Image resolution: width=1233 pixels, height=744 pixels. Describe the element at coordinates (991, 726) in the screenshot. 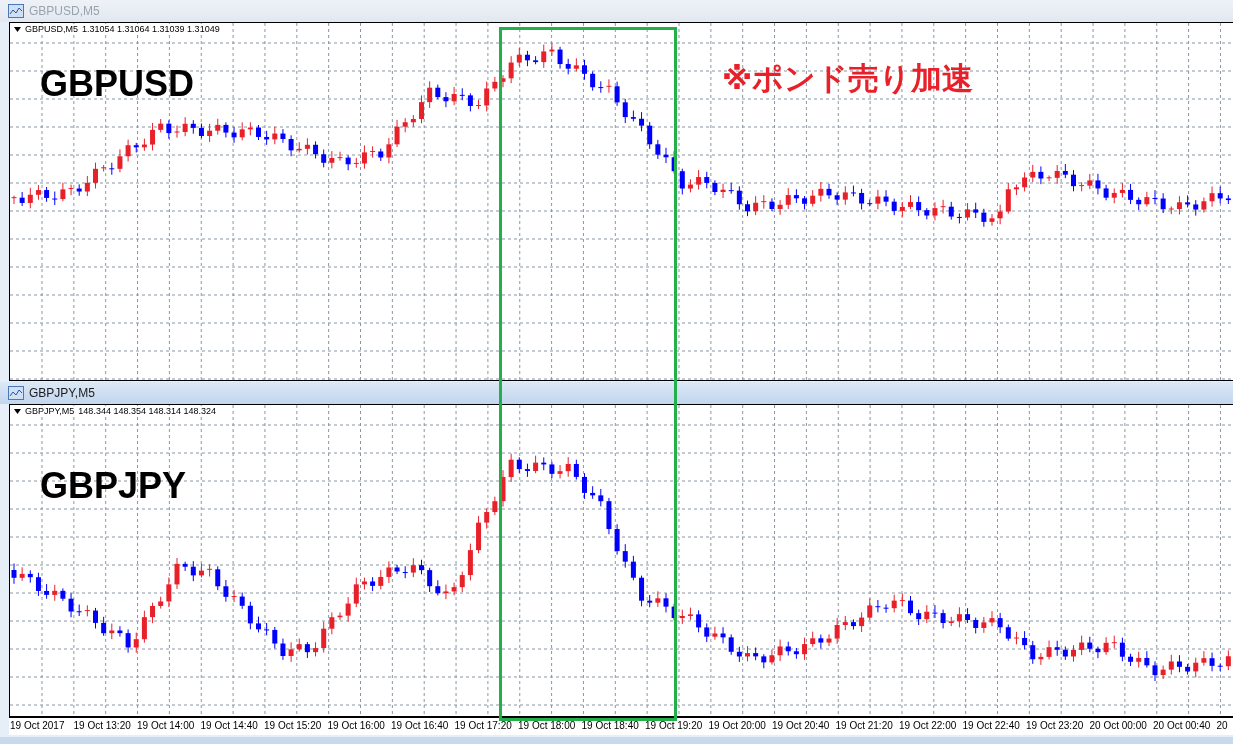

I see `time-axis-label: 19 Oct 22:40` at that location.